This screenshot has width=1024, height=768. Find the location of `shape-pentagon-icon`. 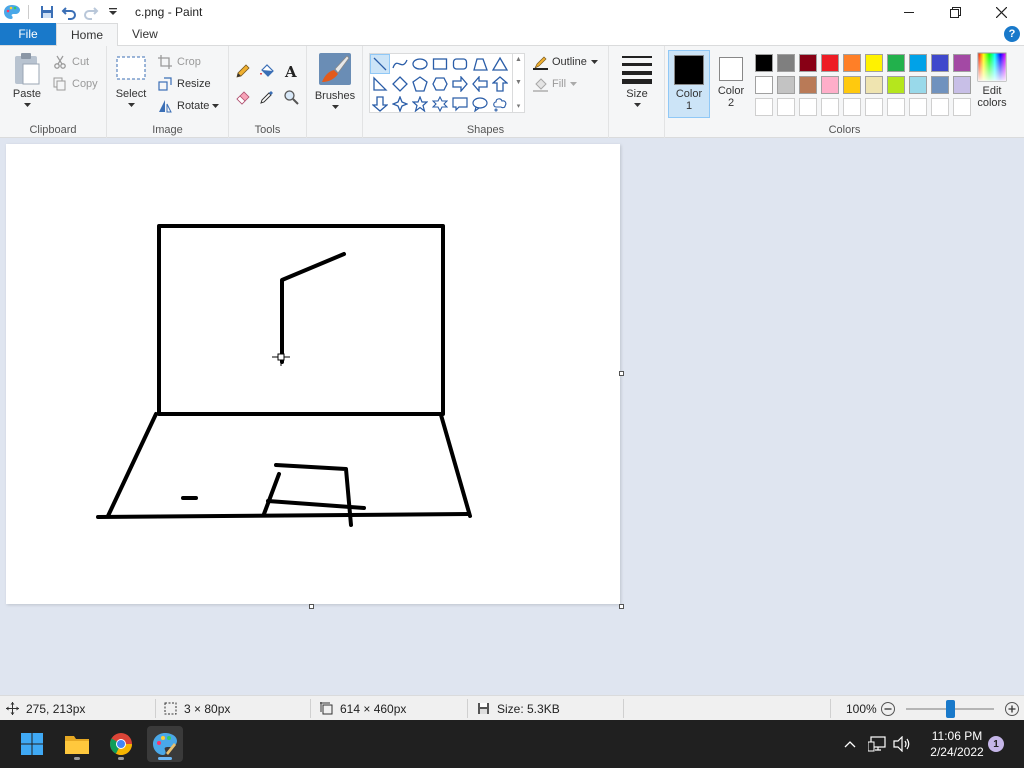

shape-pentagon-icon is located at coordinates (420, 84).